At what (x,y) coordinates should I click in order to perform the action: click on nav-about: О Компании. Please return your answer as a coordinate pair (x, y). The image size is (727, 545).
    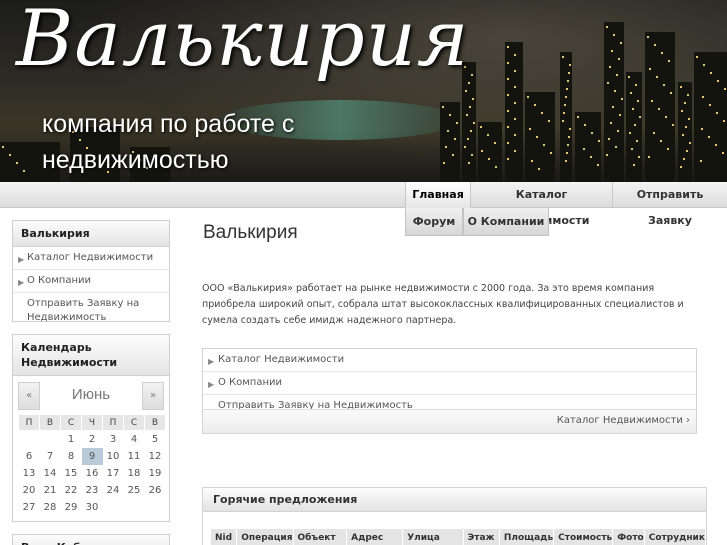
    Looking at the image, I should click on (506, 222).